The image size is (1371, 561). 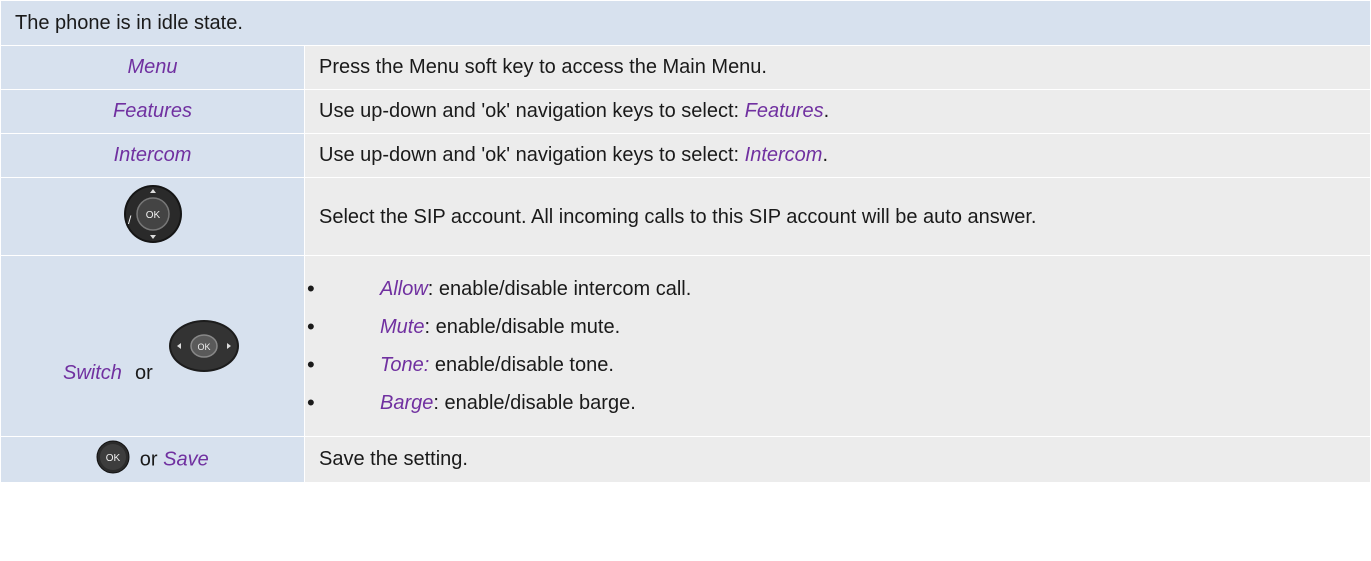 What do you see at coordinates (152, 346) in the screenshot?
I see `key-cell: Switch or OK` at bounding box center [152, 346].